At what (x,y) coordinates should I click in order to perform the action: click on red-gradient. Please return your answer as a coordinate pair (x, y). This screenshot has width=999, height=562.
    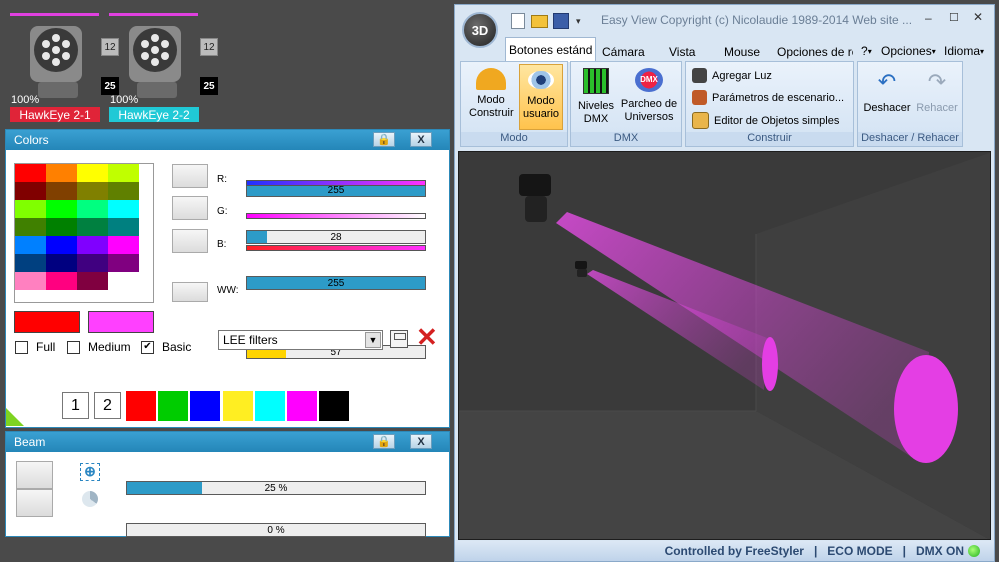
    Looking at the image, I should click on (336, 183).